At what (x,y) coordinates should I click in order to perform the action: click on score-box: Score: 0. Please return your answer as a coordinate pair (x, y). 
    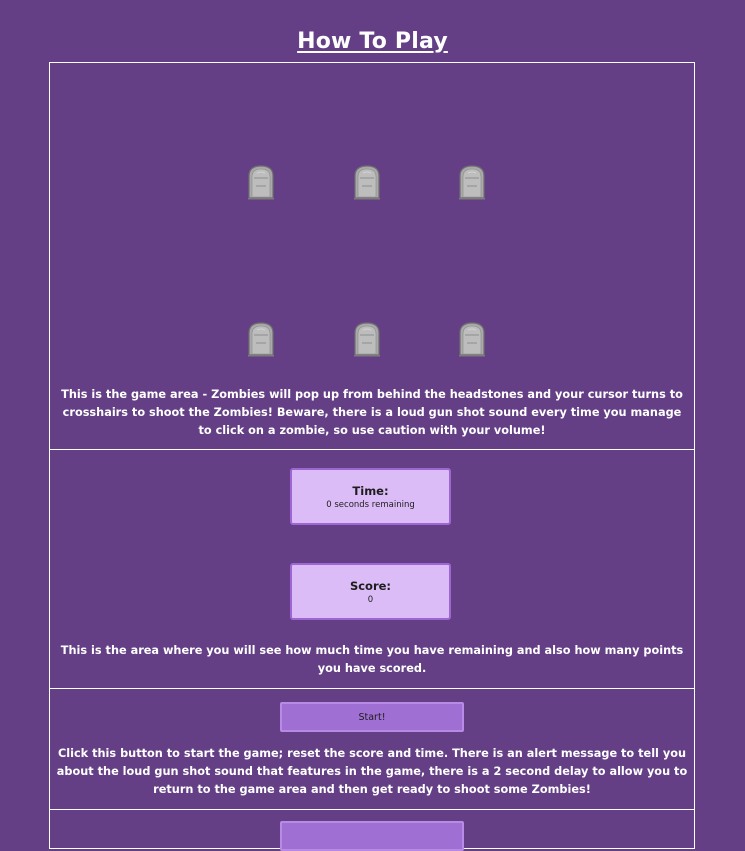
    Looking at the image, I should click on (370, 591).